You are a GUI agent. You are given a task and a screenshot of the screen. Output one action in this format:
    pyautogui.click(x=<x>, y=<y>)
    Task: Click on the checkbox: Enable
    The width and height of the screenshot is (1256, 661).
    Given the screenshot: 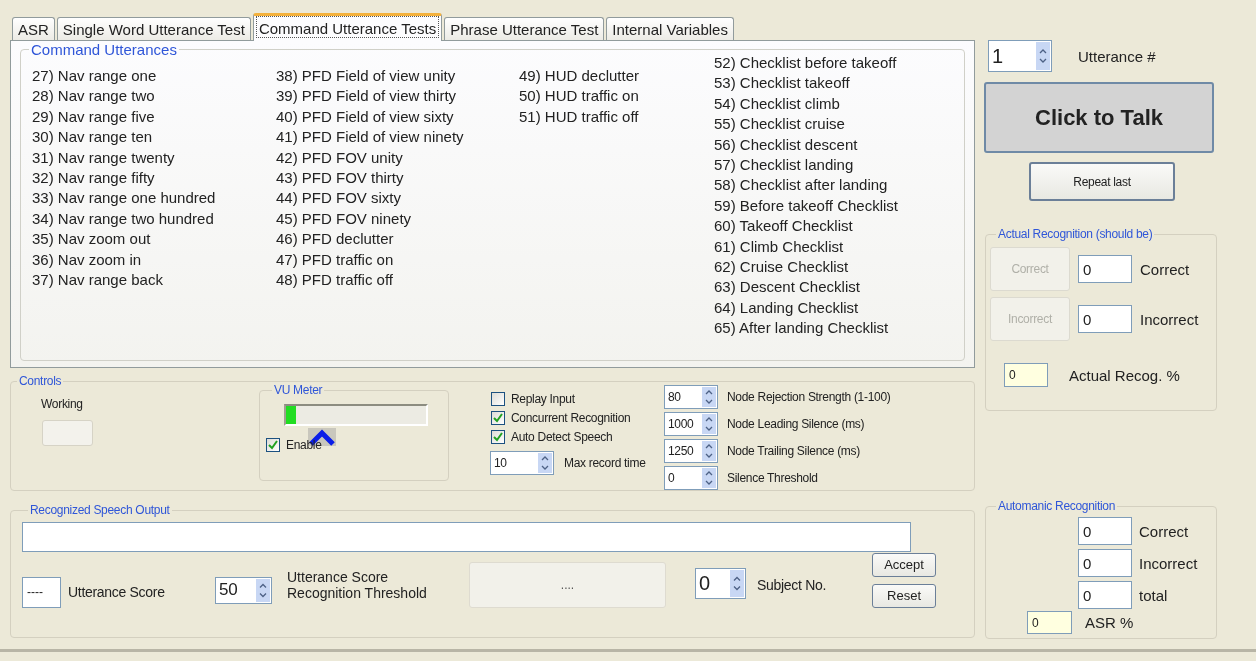 What is the action you would take?
    pyautogui.click(x=301, y=445)
    